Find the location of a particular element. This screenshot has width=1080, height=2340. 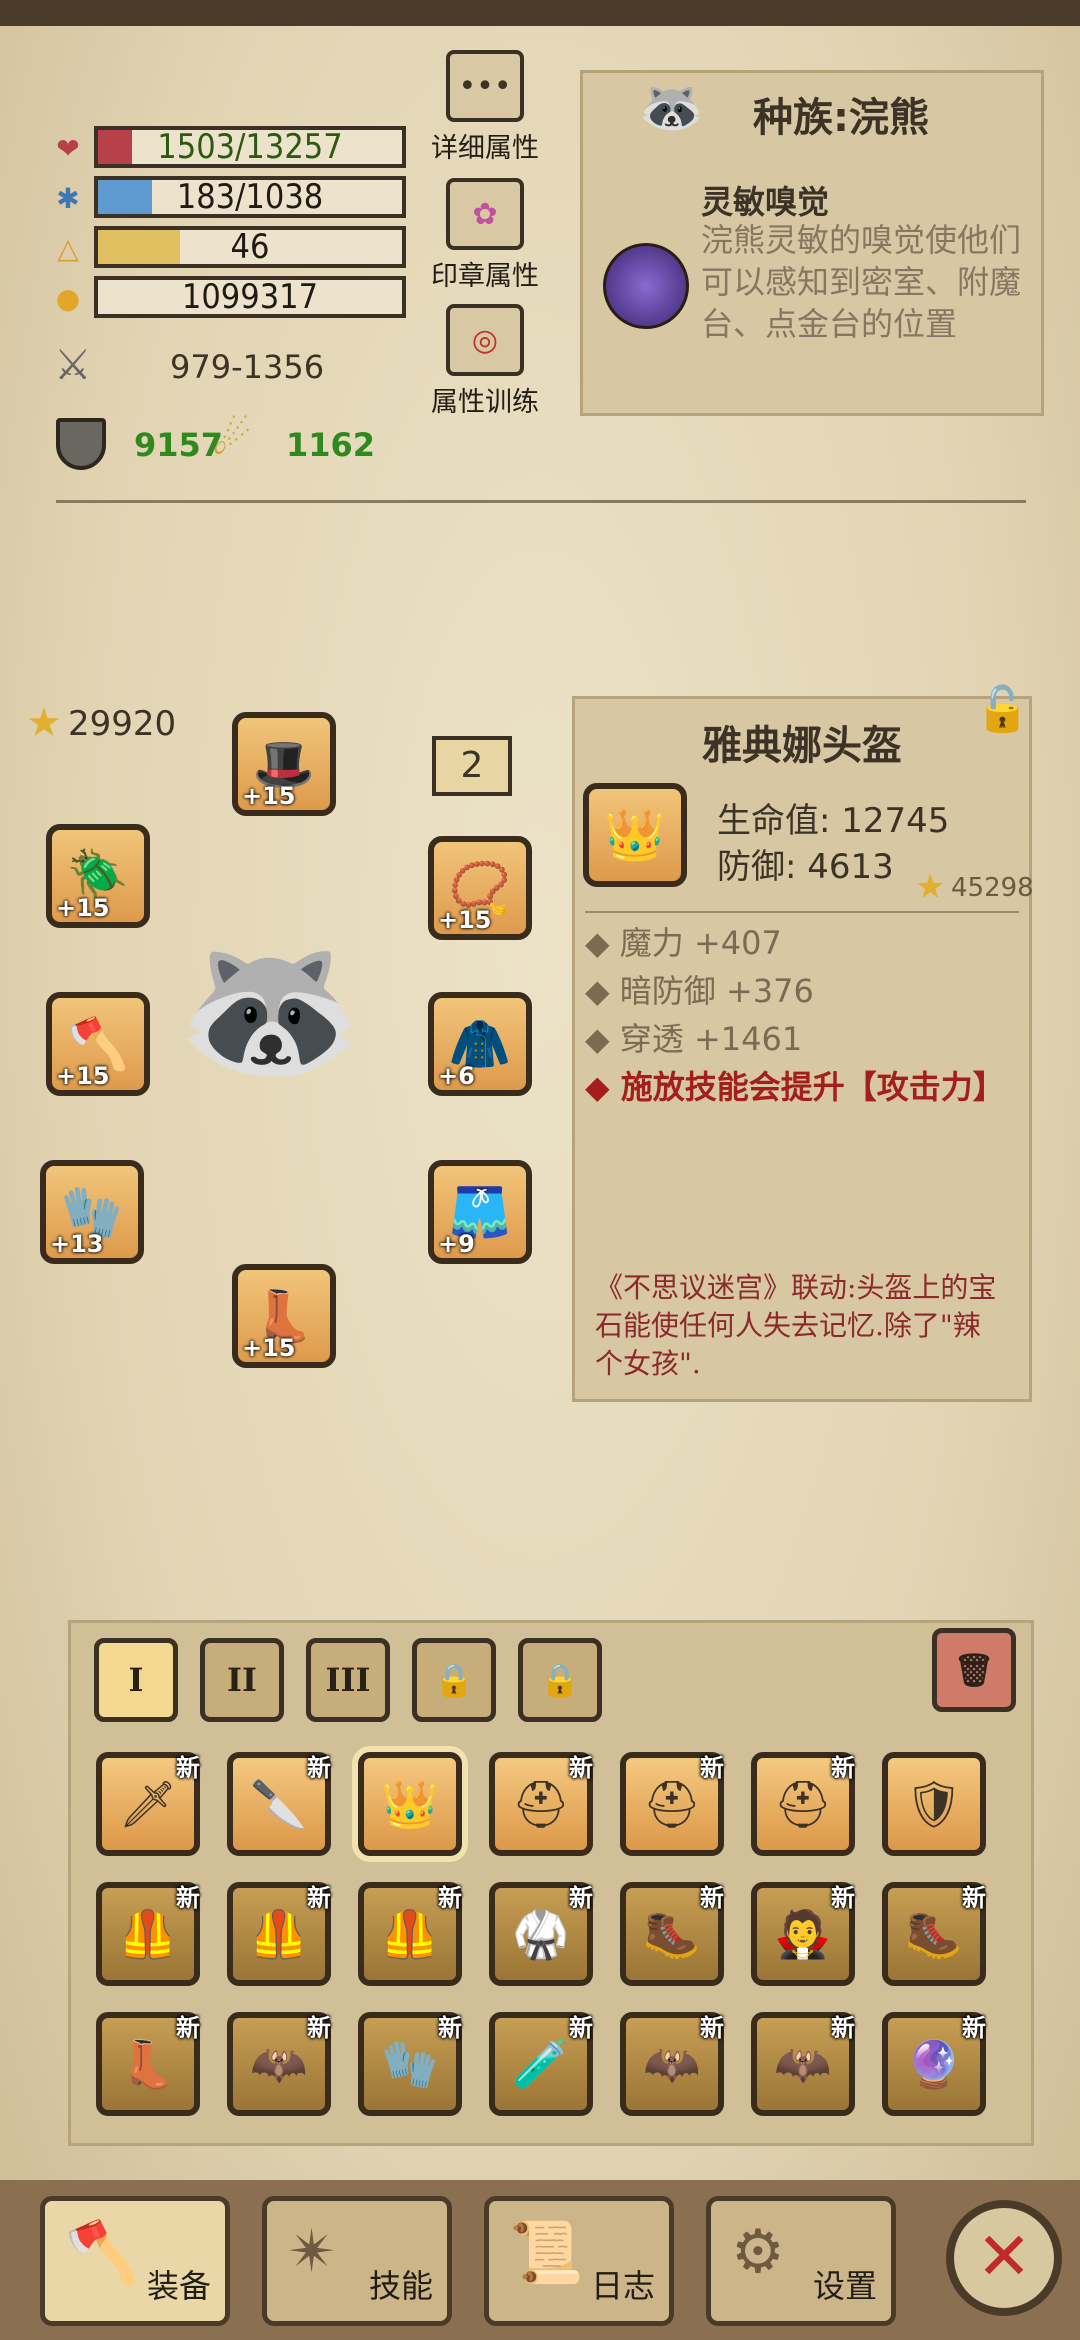

tab-page-1: I is located at coordinates (136, 1680).